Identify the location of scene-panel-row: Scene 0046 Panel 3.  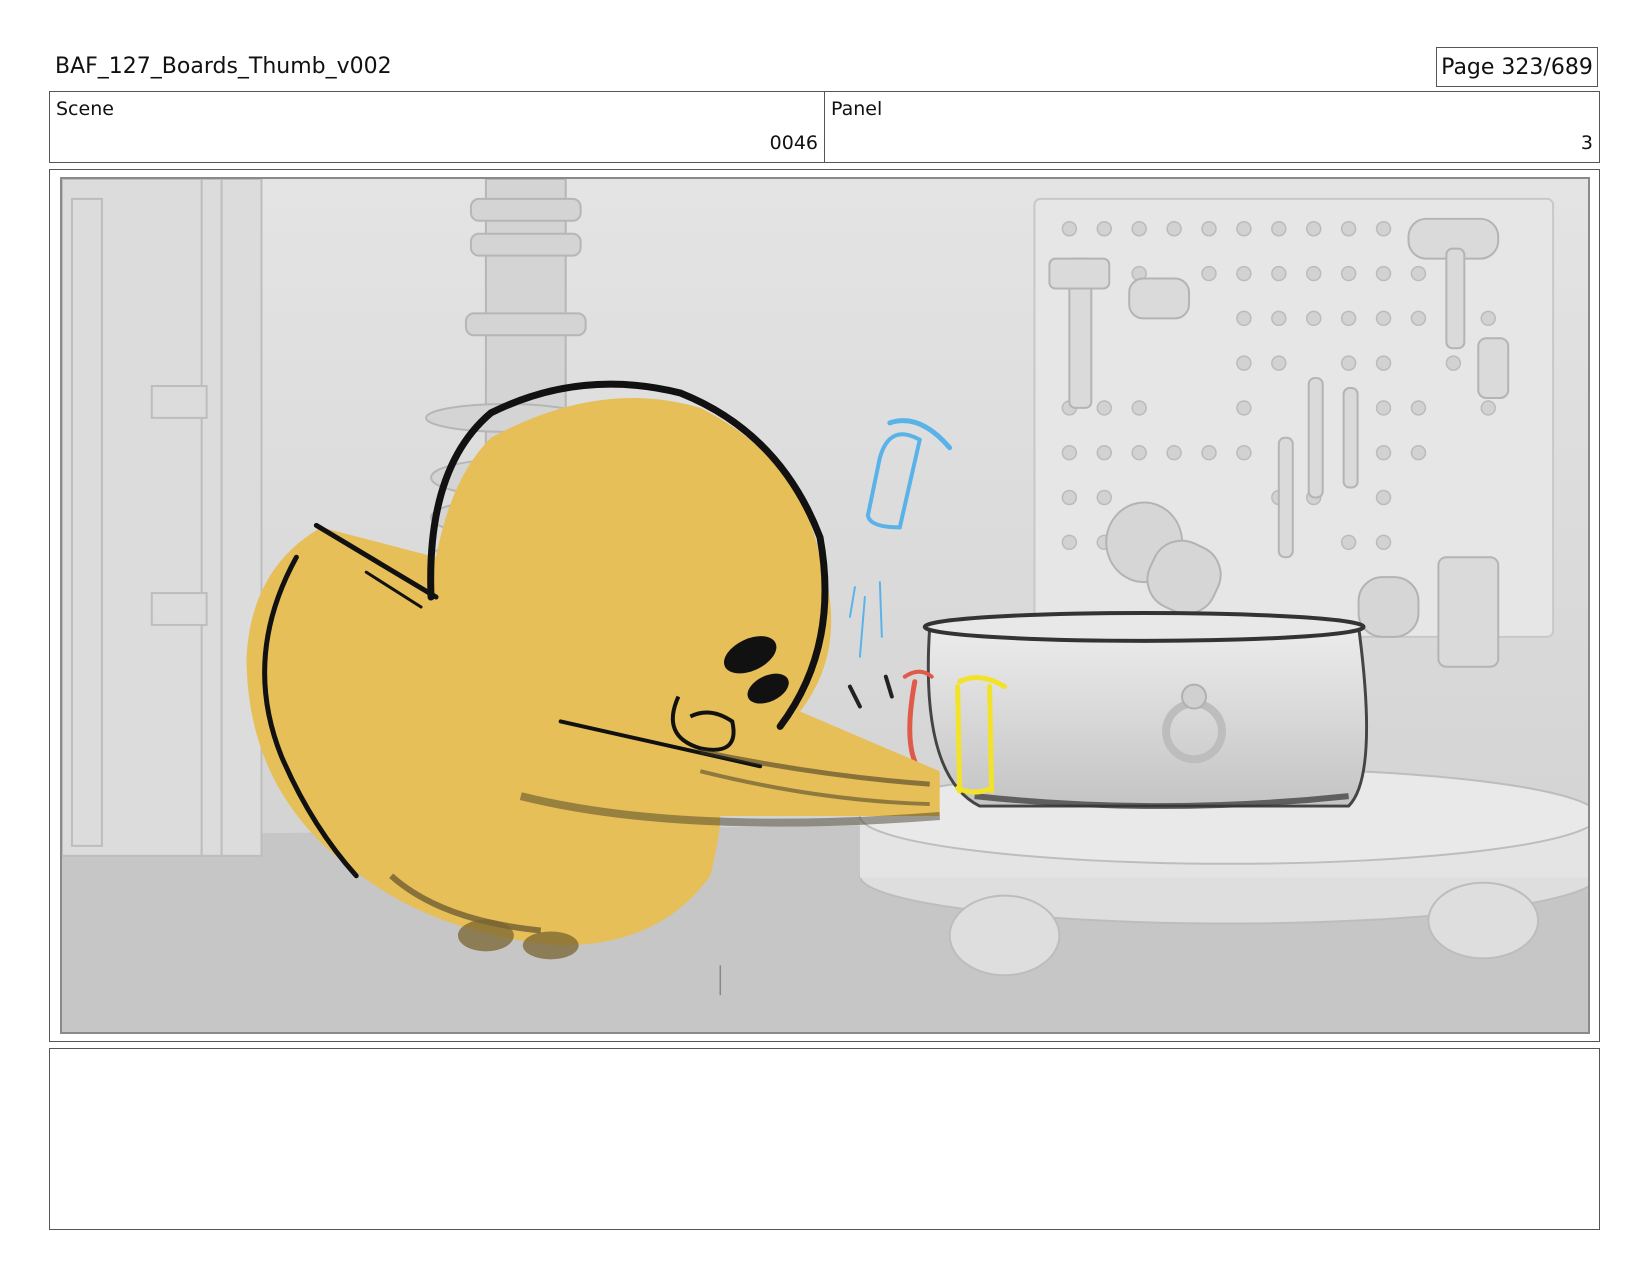
(824, 127).